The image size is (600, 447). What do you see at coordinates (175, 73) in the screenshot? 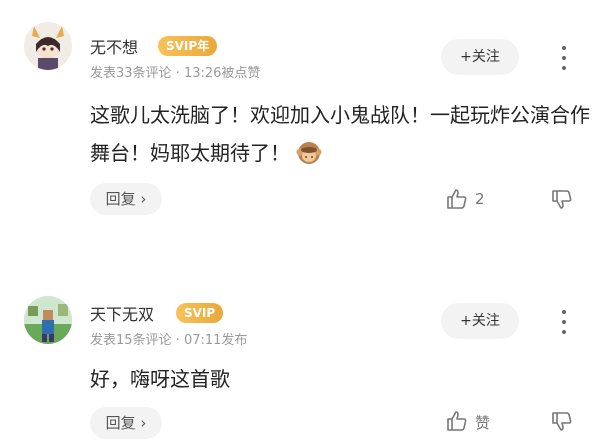
I see `comment-meta: 发表33条评论 · 13:26被点赞` at bounding box center [175, 73].